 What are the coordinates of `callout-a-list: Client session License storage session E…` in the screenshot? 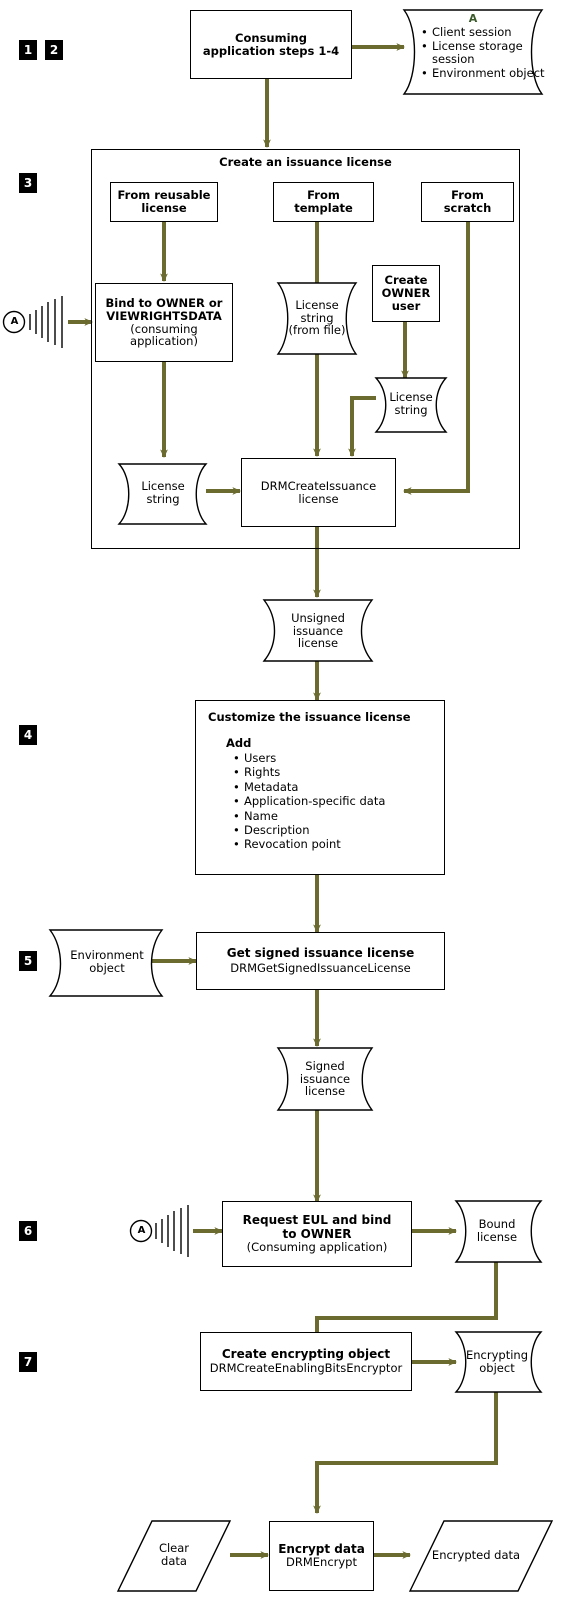 It's located at (484, 53).